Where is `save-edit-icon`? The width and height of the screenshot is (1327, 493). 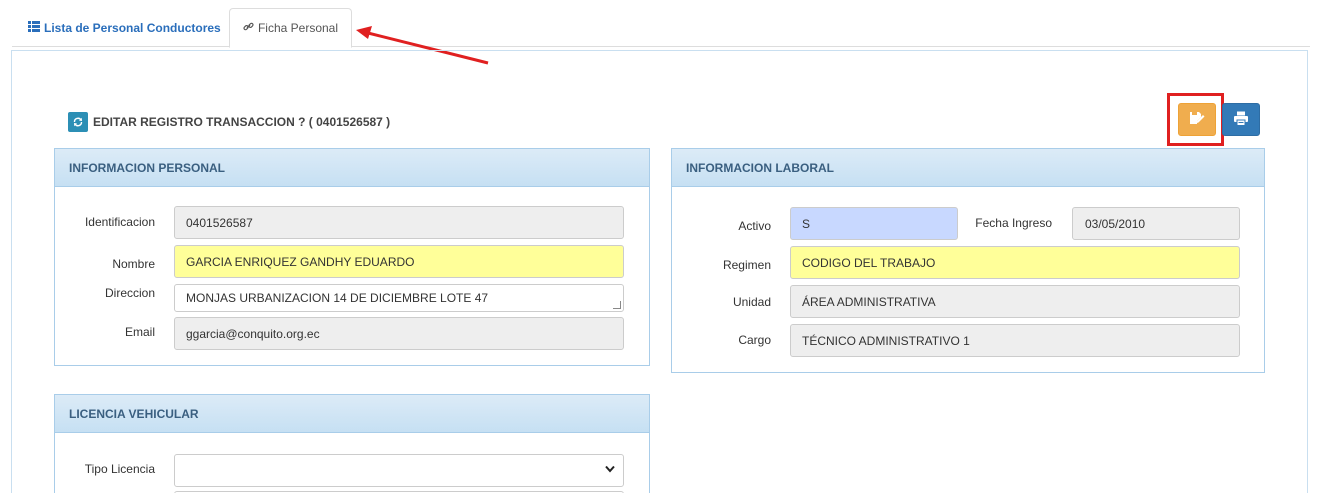
save-edit-icon is located at coordinates (1197, 119).